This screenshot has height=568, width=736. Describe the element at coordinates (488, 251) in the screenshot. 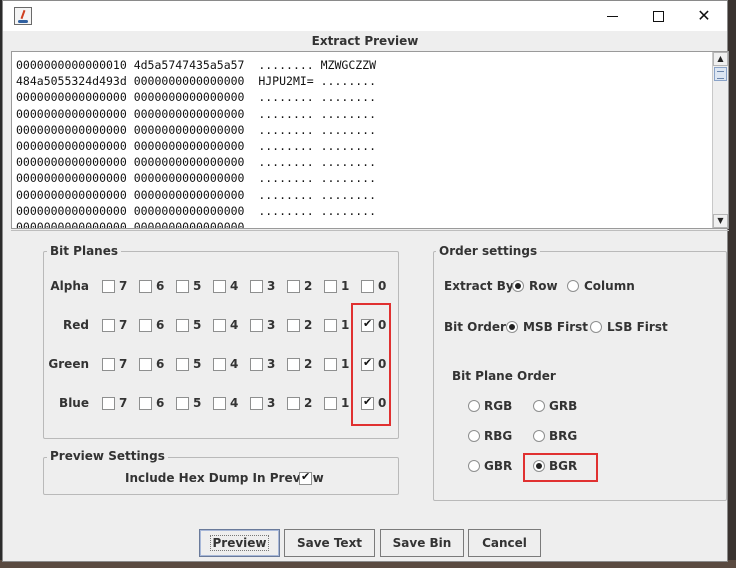

I see `order-settings-title: Order settings` at that location.